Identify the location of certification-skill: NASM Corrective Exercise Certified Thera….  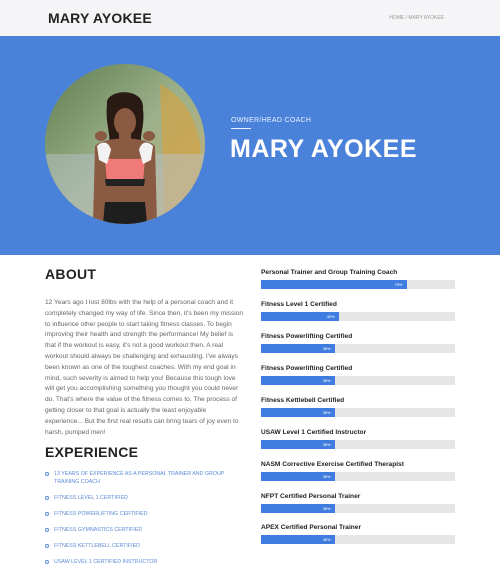
(358, 471).